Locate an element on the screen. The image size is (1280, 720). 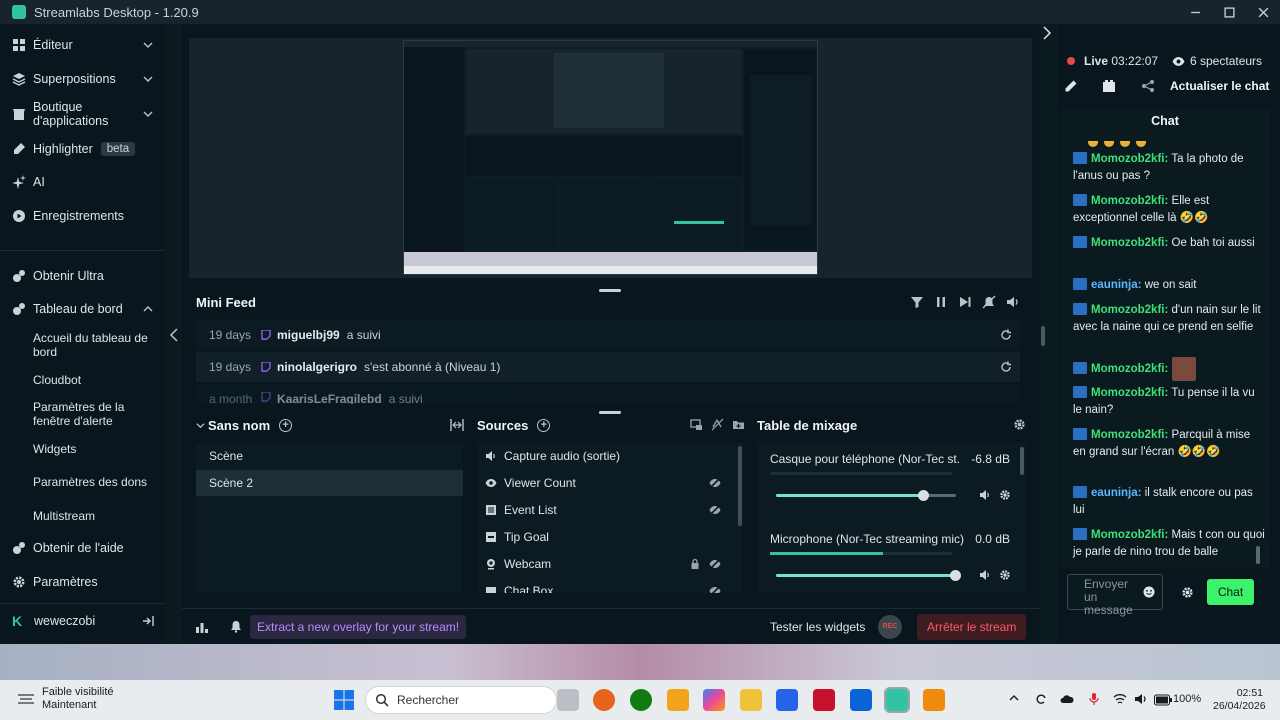
pause-icon is located at coordinates (941, 302).